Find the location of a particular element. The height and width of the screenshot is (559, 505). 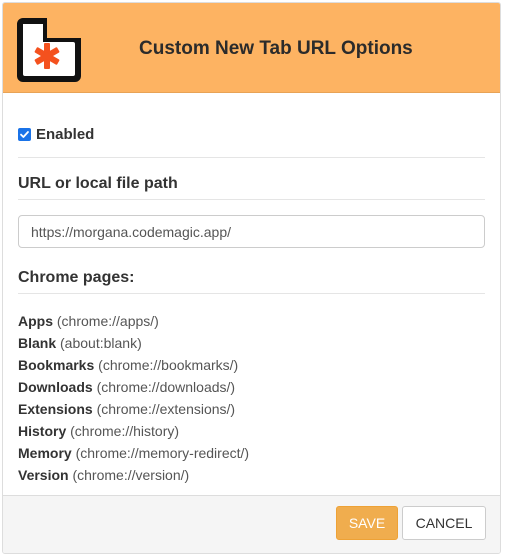

page-url: (chrome://extensions/) is located at coordinates (166, 409).